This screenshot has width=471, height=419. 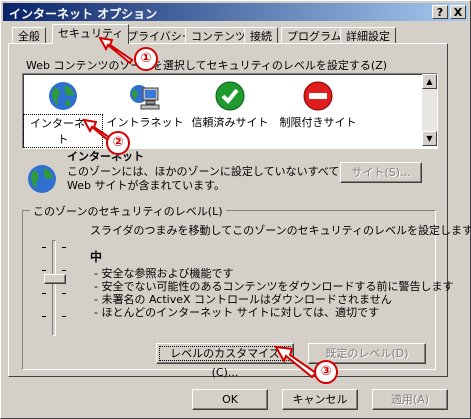 I want to click on tab-programs: プログラム, so click(x=314, y=35).